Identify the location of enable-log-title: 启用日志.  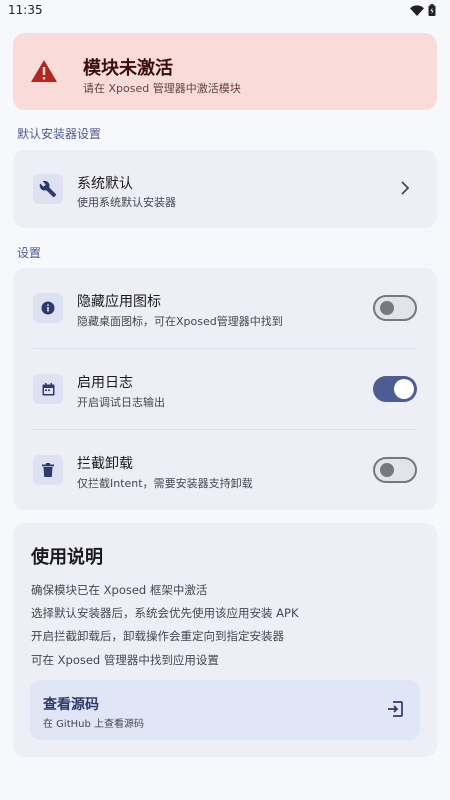
(105, 383).